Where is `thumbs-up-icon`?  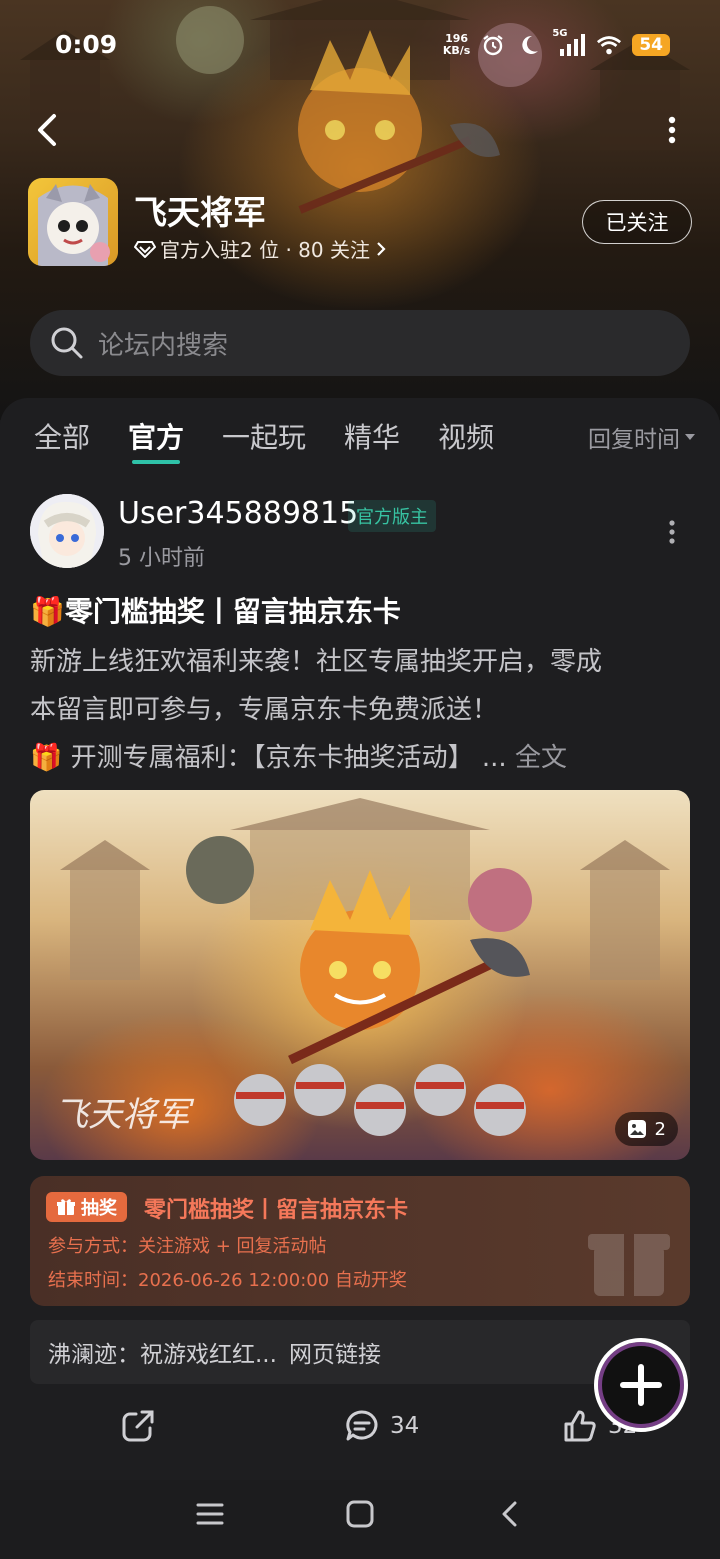
thumbs-up-icon is located at coordinates (580, 1426).